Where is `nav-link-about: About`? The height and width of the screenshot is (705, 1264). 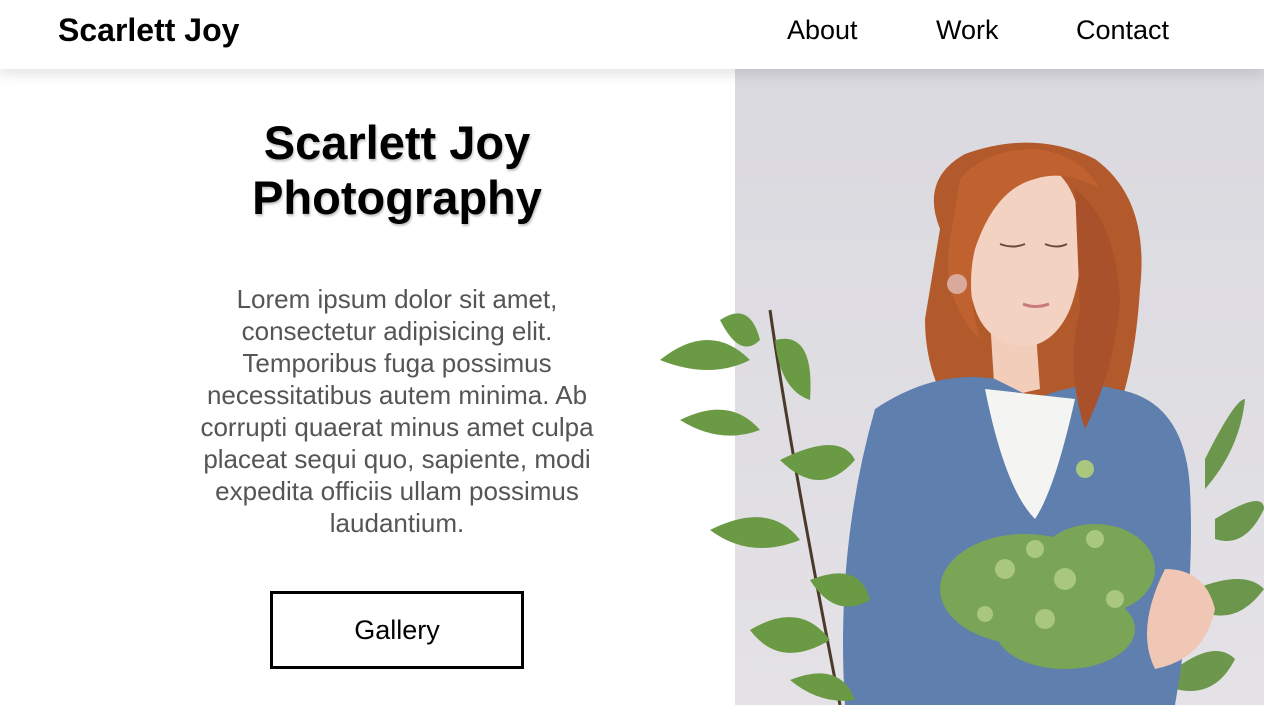 nav-link-about: About is located at coordinates (822, 30).